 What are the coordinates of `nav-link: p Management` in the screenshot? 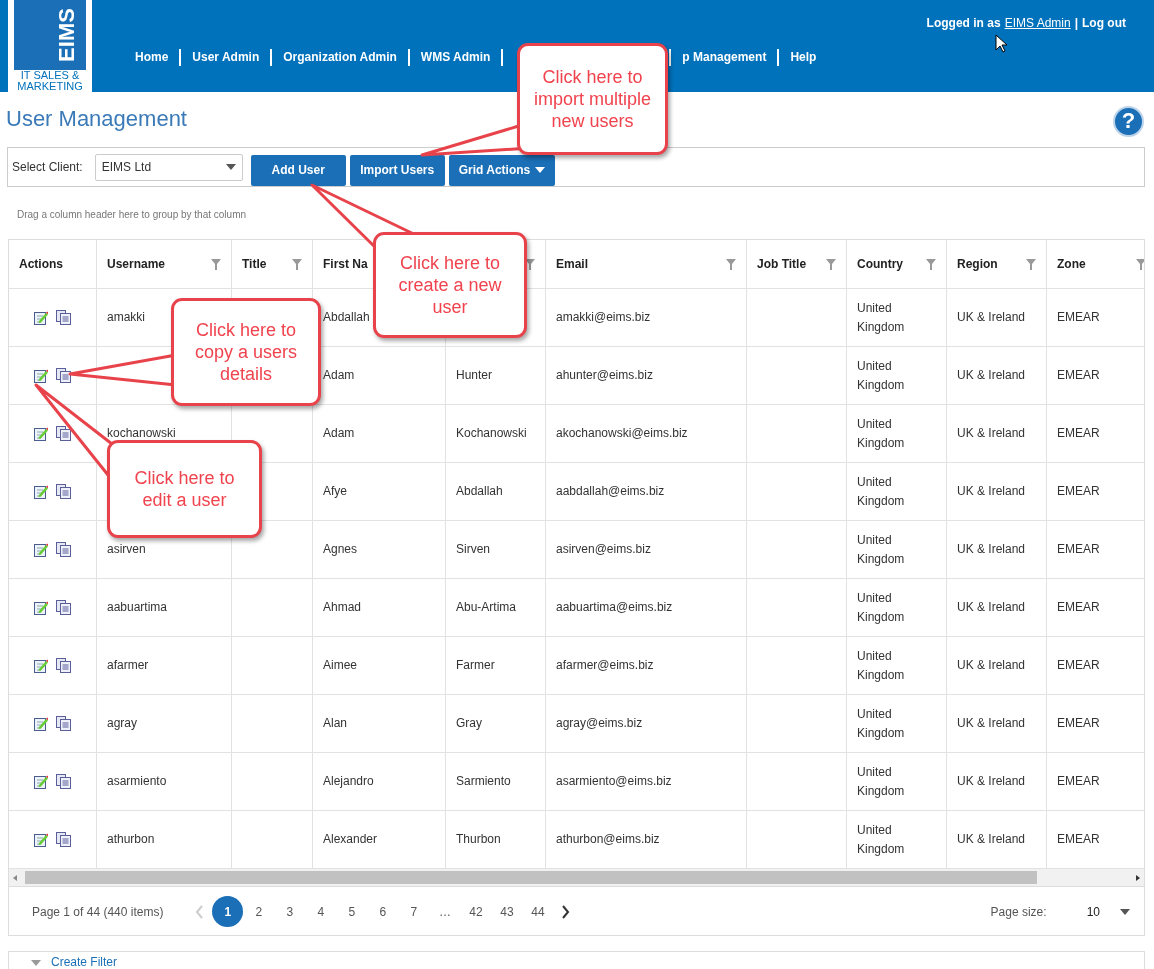 It's located at (724, 57).